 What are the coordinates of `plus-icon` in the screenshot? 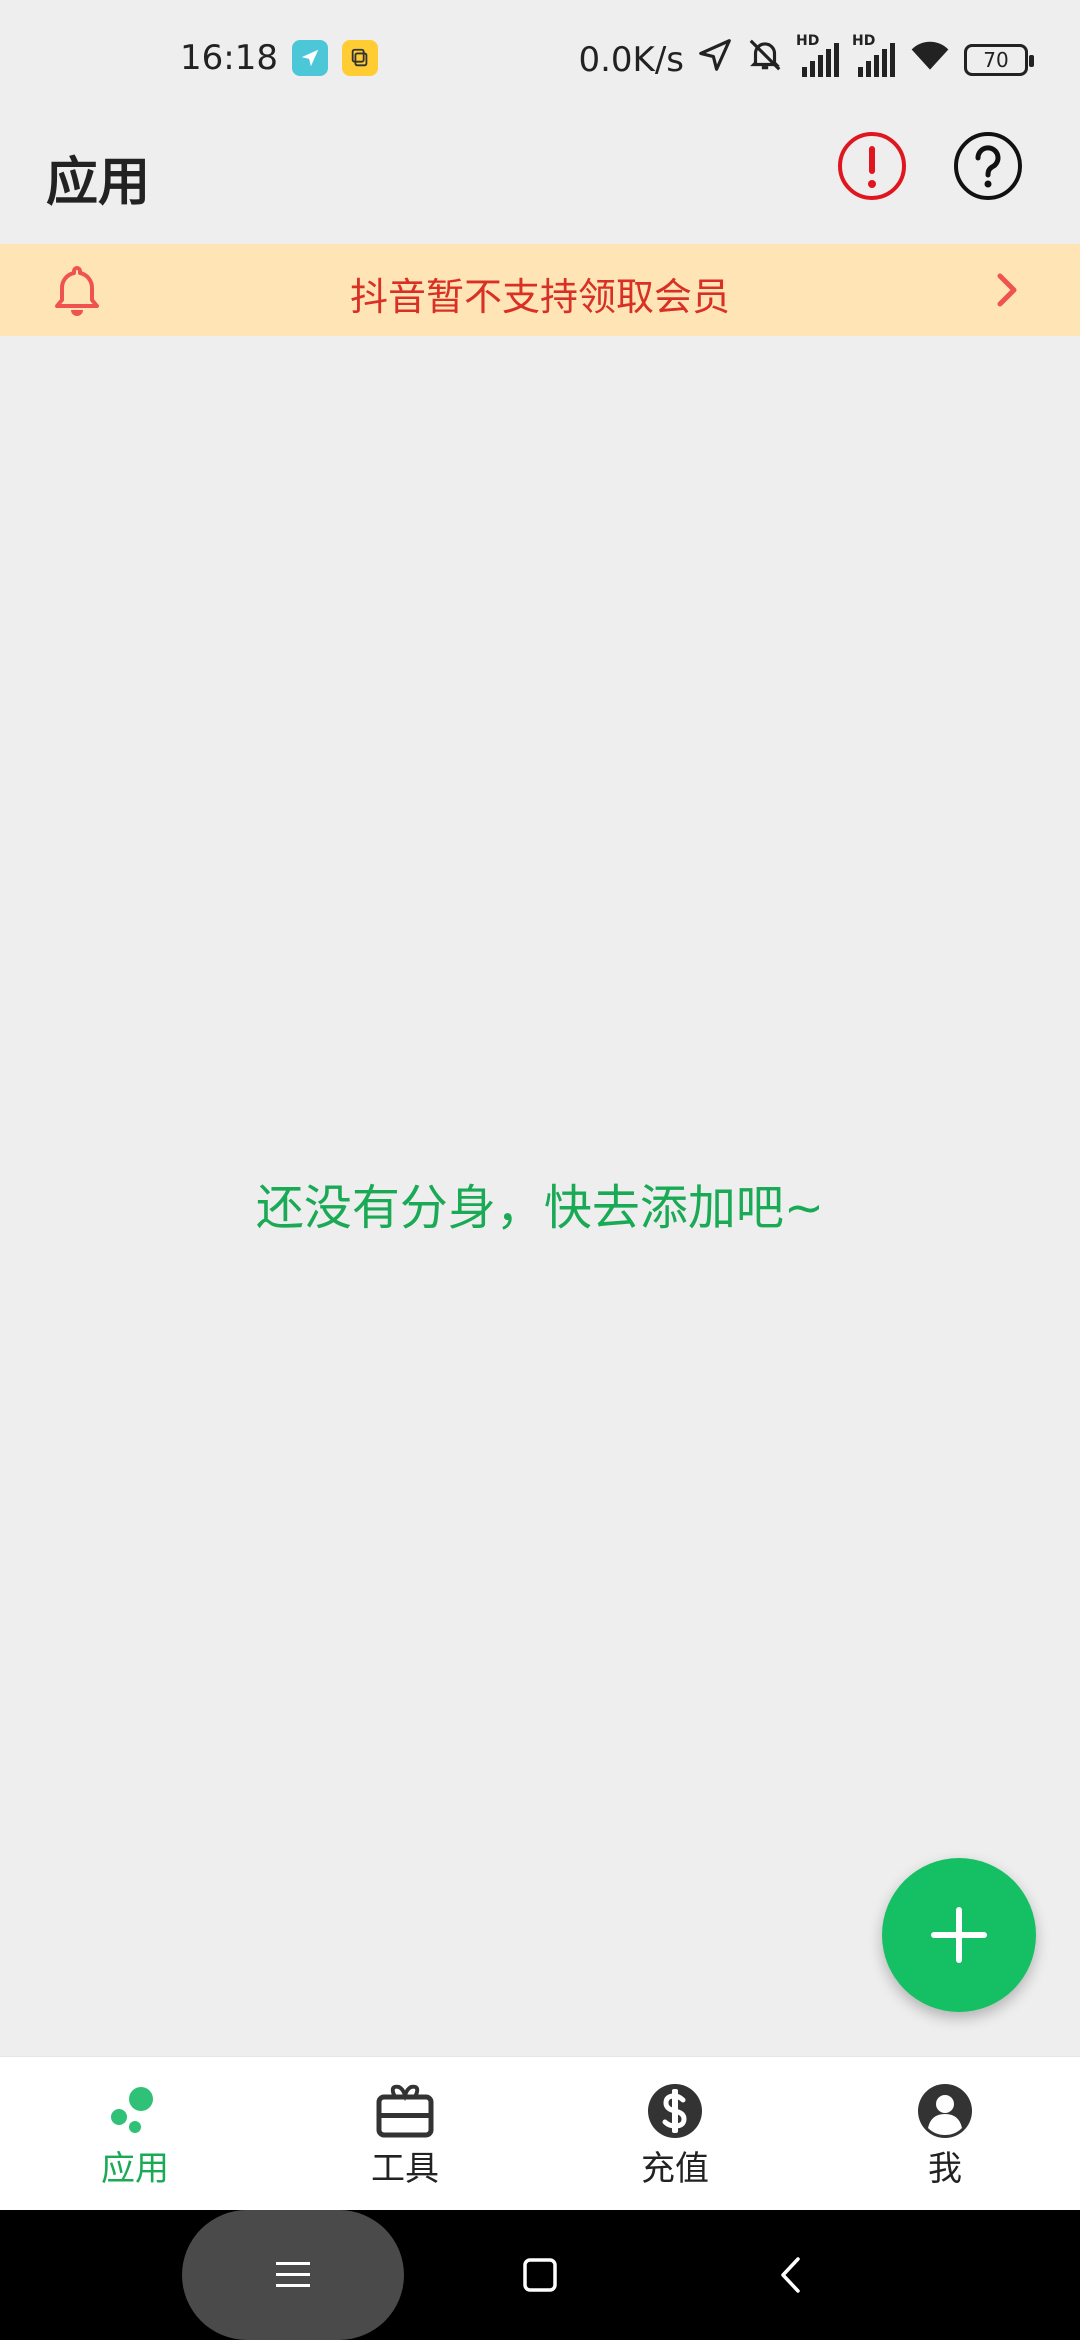 It's located at (959, 1935).